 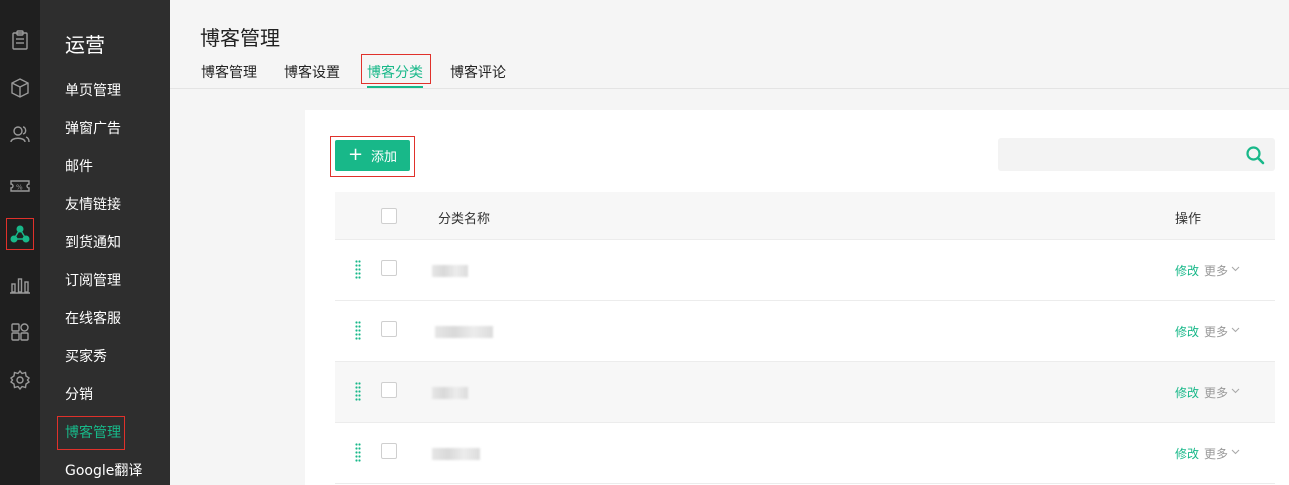 I want to click on menu-item-friend-links: 友情链接, so click(x=93, y=205).